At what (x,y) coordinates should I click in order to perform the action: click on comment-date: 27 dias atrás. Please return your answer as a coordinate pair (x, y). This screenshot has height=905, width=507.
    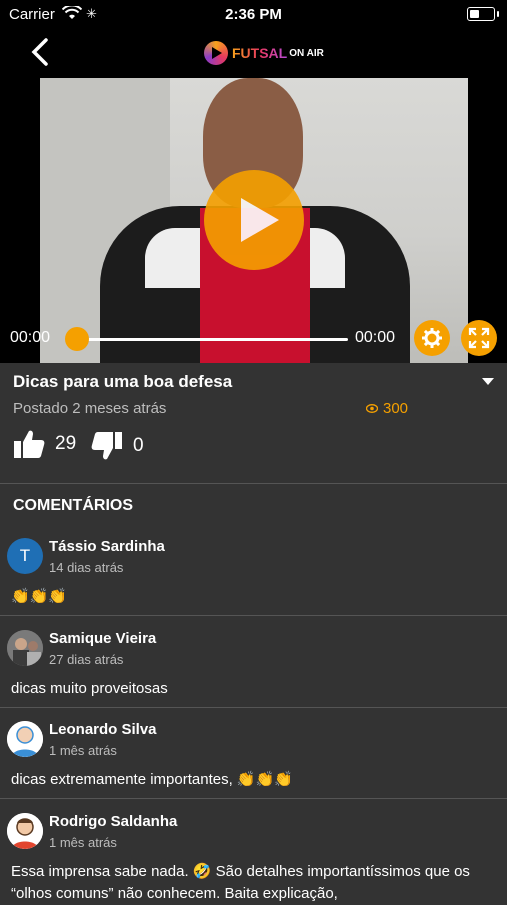
    Looking at the image, I should click on (86, 659).